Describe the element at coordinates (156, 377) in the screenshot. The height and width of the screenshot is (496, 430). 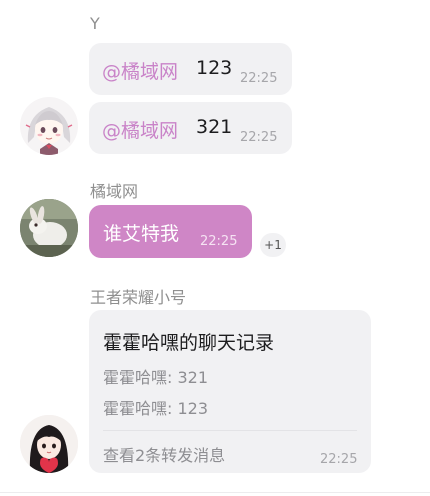
I see `forward-line: 霍霍哈嘿: 321` at that location.